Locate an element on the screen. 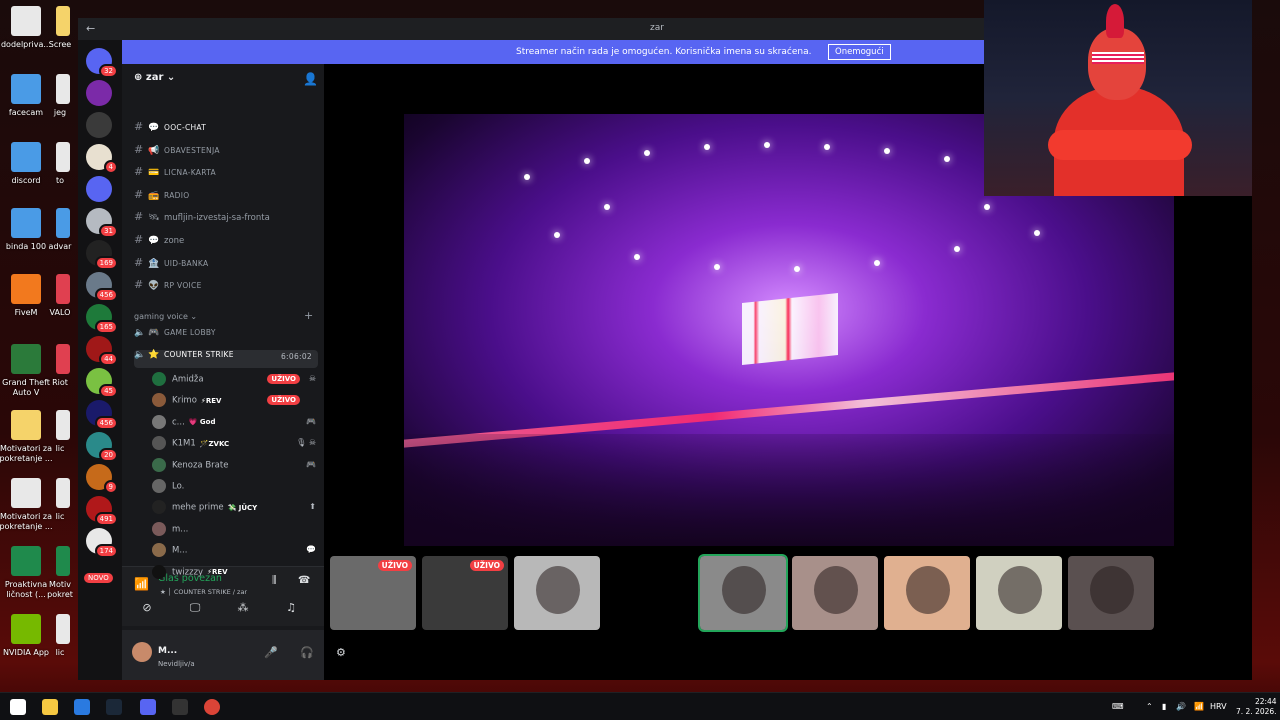  channel-item: # 📻 RADIO is located at coordinates (226, 197).